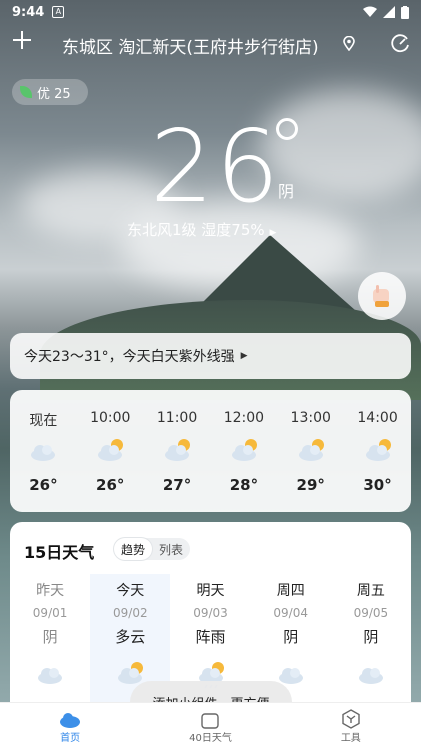  Describe the element at coordinates (370, 11) in the screenshot. I see `wifi-icon` at that location.